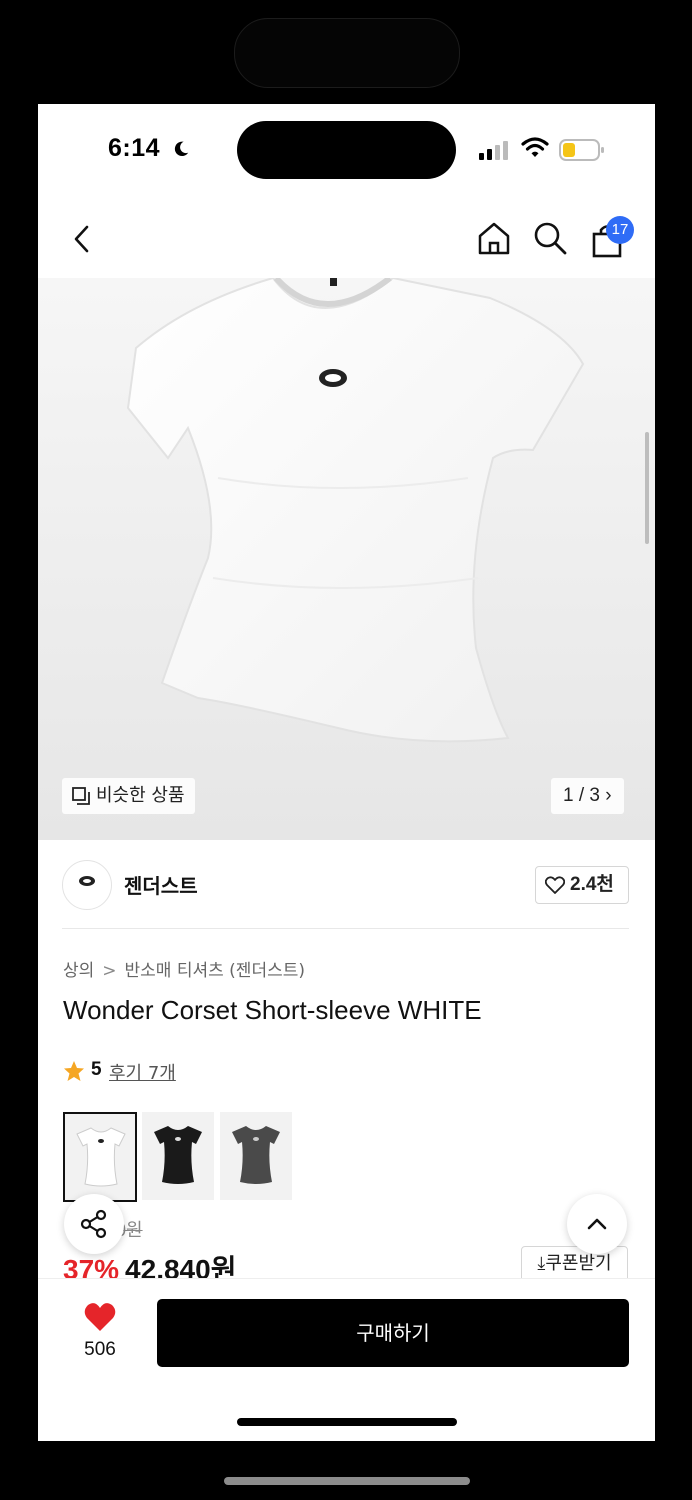 The height and width of the screenshot is (1500, 692). What do you see at coordinates (100, 1317) in the screenshot?
I see `heart-filled-icon` at bounding box center [100, 1317].